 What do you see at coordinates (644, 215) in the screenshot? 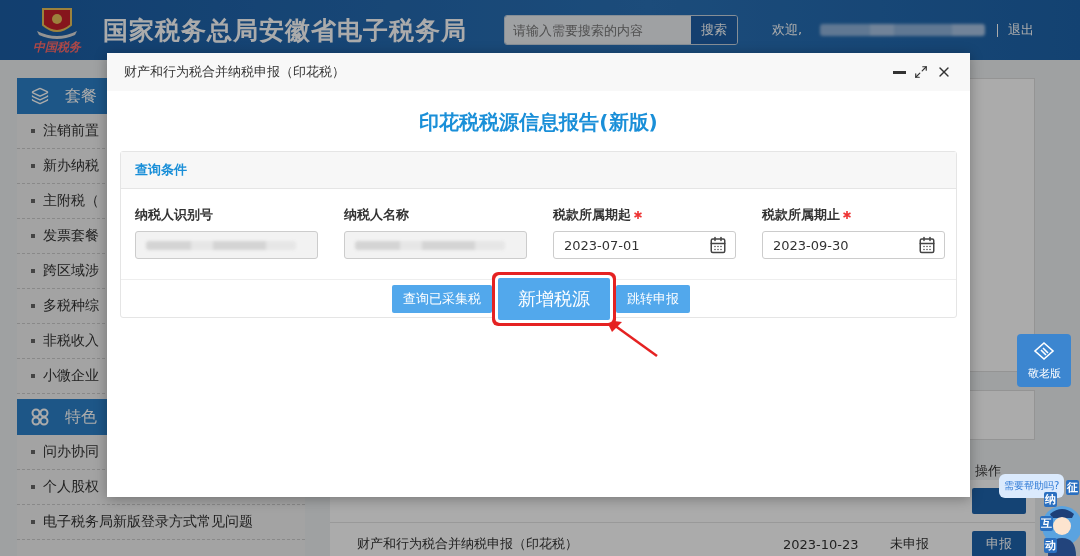
I see `field-label: 税款所属期起` at bounding box center [644, 215].